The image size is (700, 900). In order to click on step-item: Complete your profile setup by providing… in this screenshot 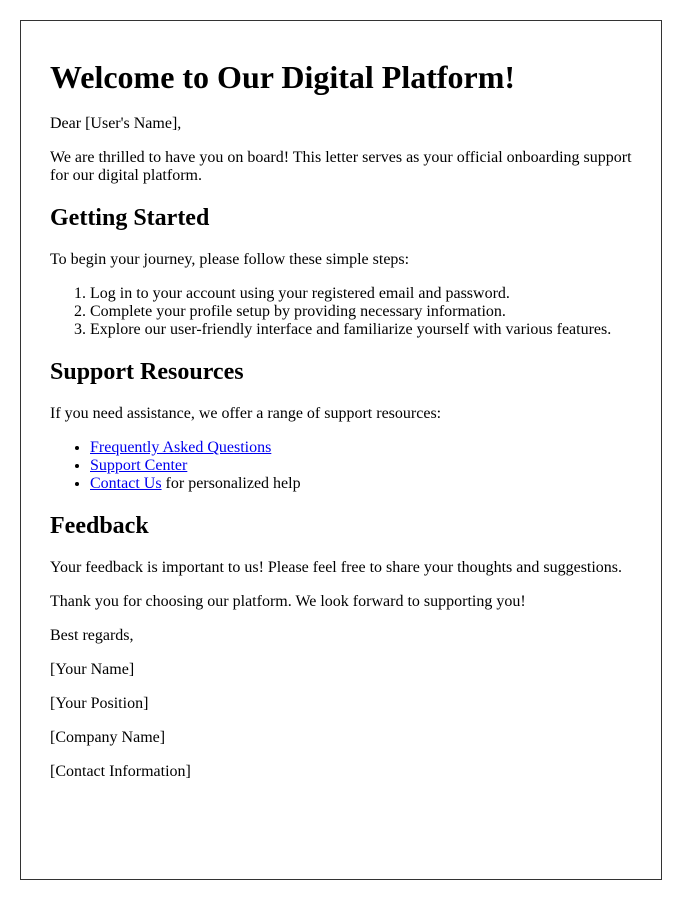, I will do `click(361, 312)`.